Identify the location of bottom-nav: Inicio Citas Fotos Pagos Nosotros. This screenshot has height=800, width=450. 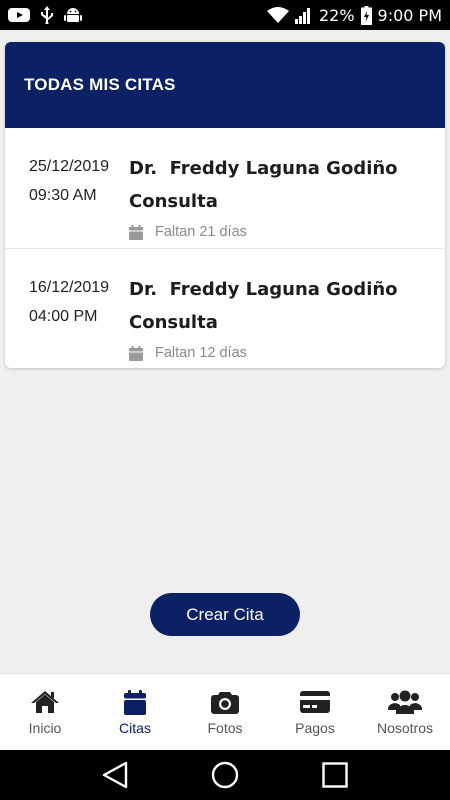
(225, 711).